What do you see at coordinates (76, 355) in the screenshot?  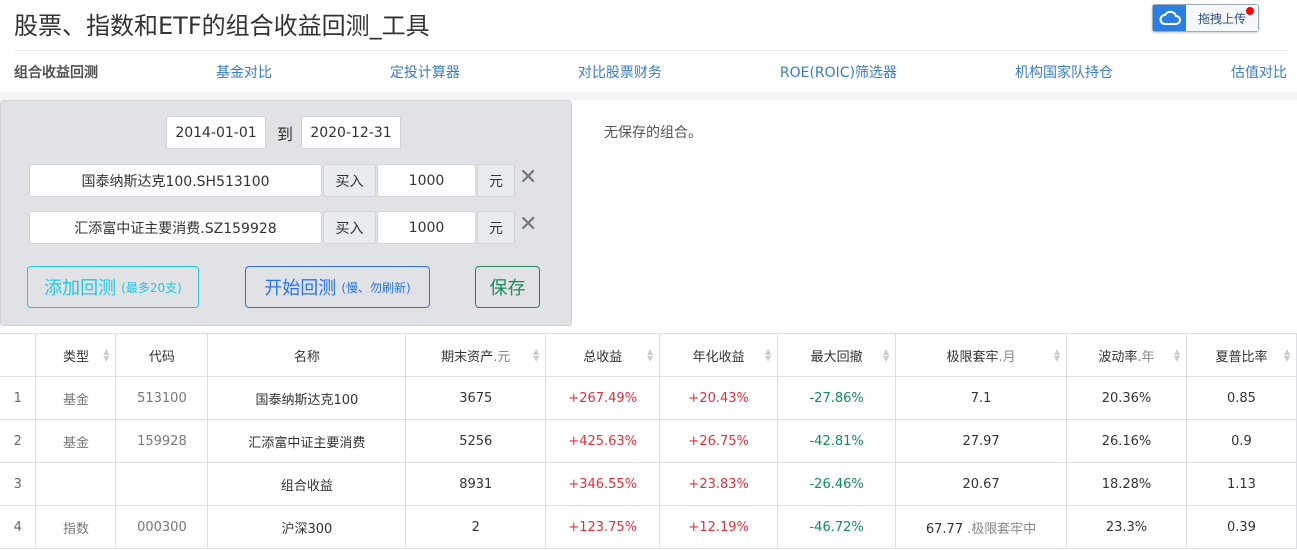 I see `column-header: 类型 ▲ ▼` at bounding box center [76, 355].